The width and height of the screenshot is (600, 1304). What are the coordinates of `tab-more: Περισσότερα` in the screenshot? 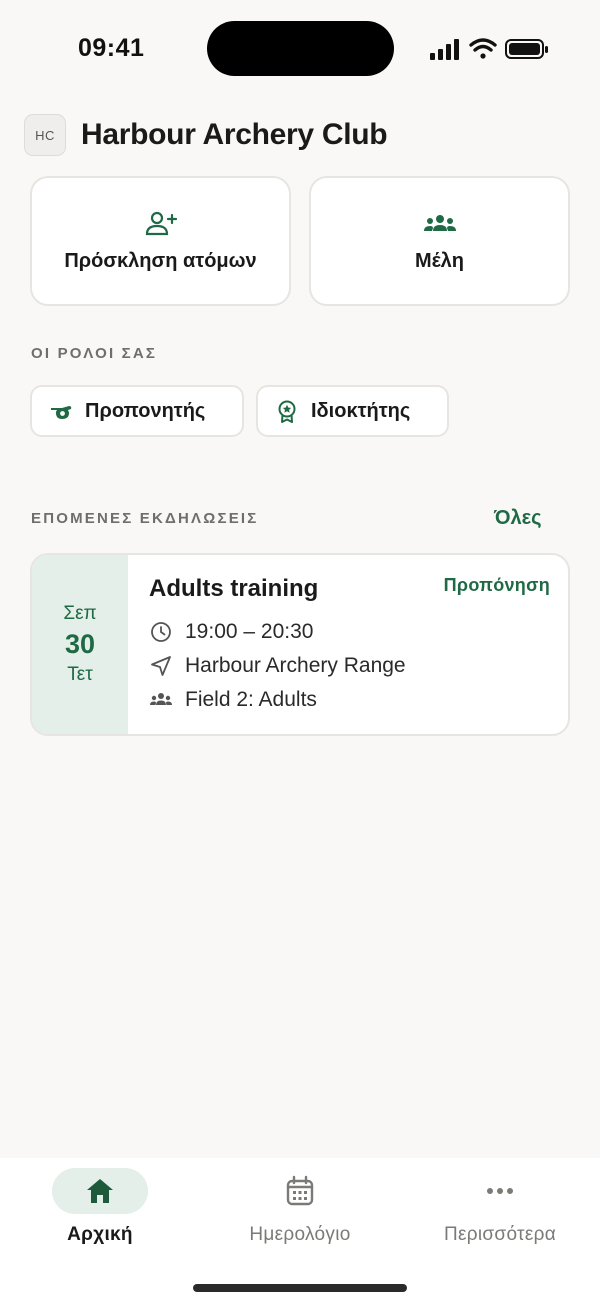 It's located at (500, 1207).